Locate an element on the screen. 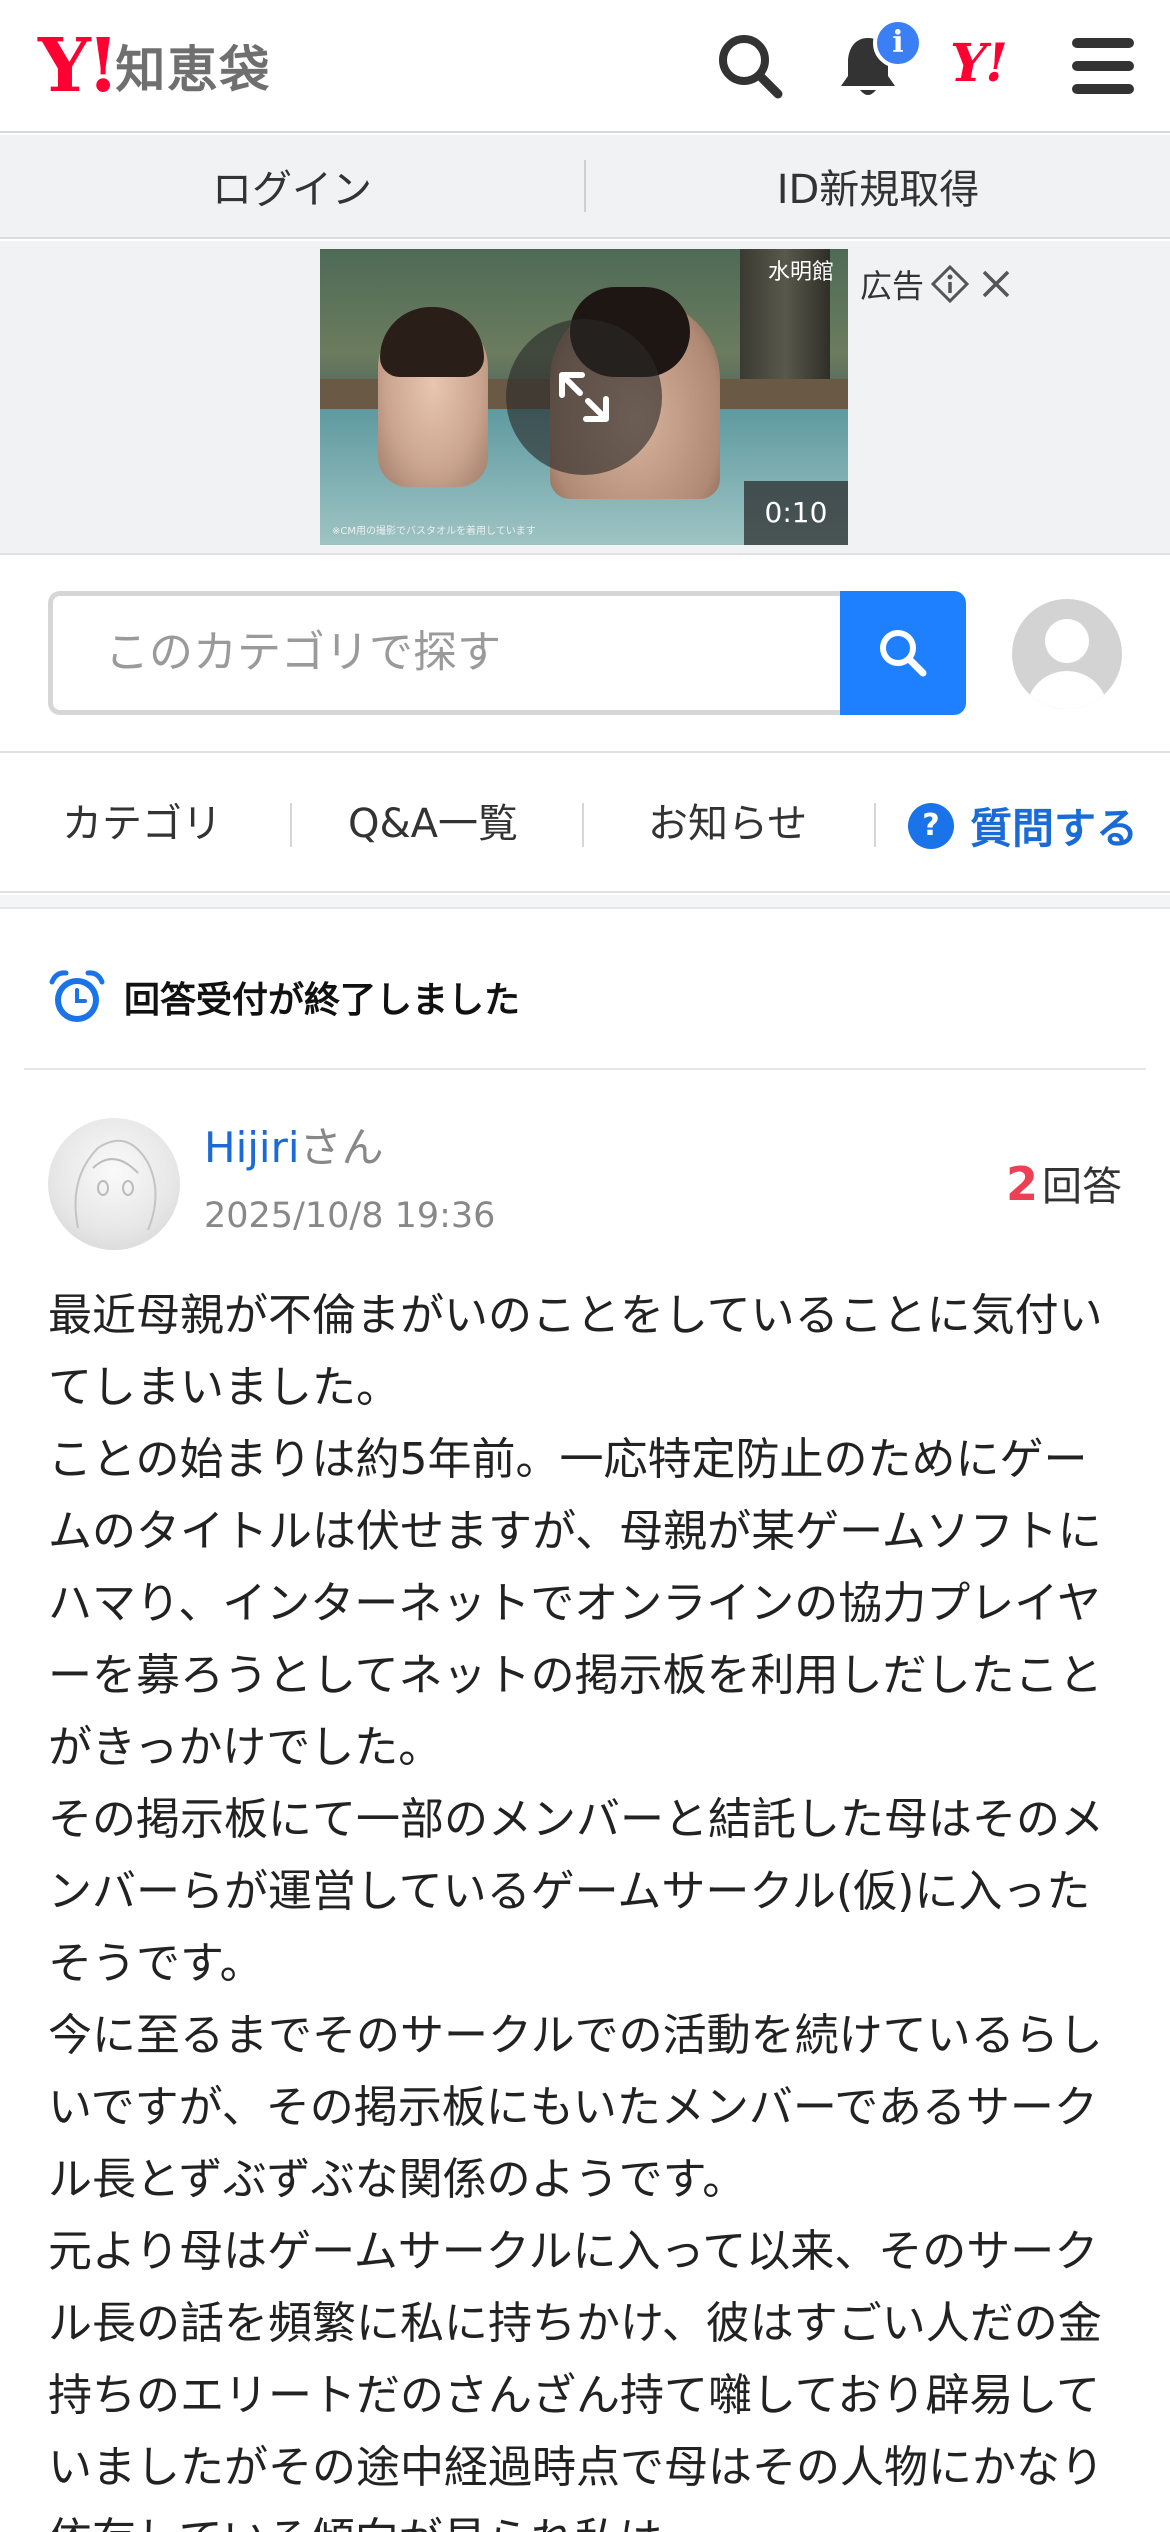 This screenshot has width=1170, height=2532. questioner-suffix: さん is located at coordinates (341, 1147).